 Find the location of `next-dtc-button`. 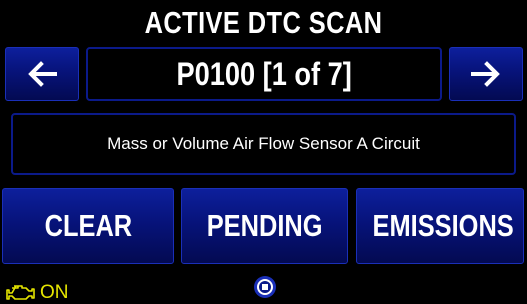

next-dtc-button is located at coordinates (486, 74).